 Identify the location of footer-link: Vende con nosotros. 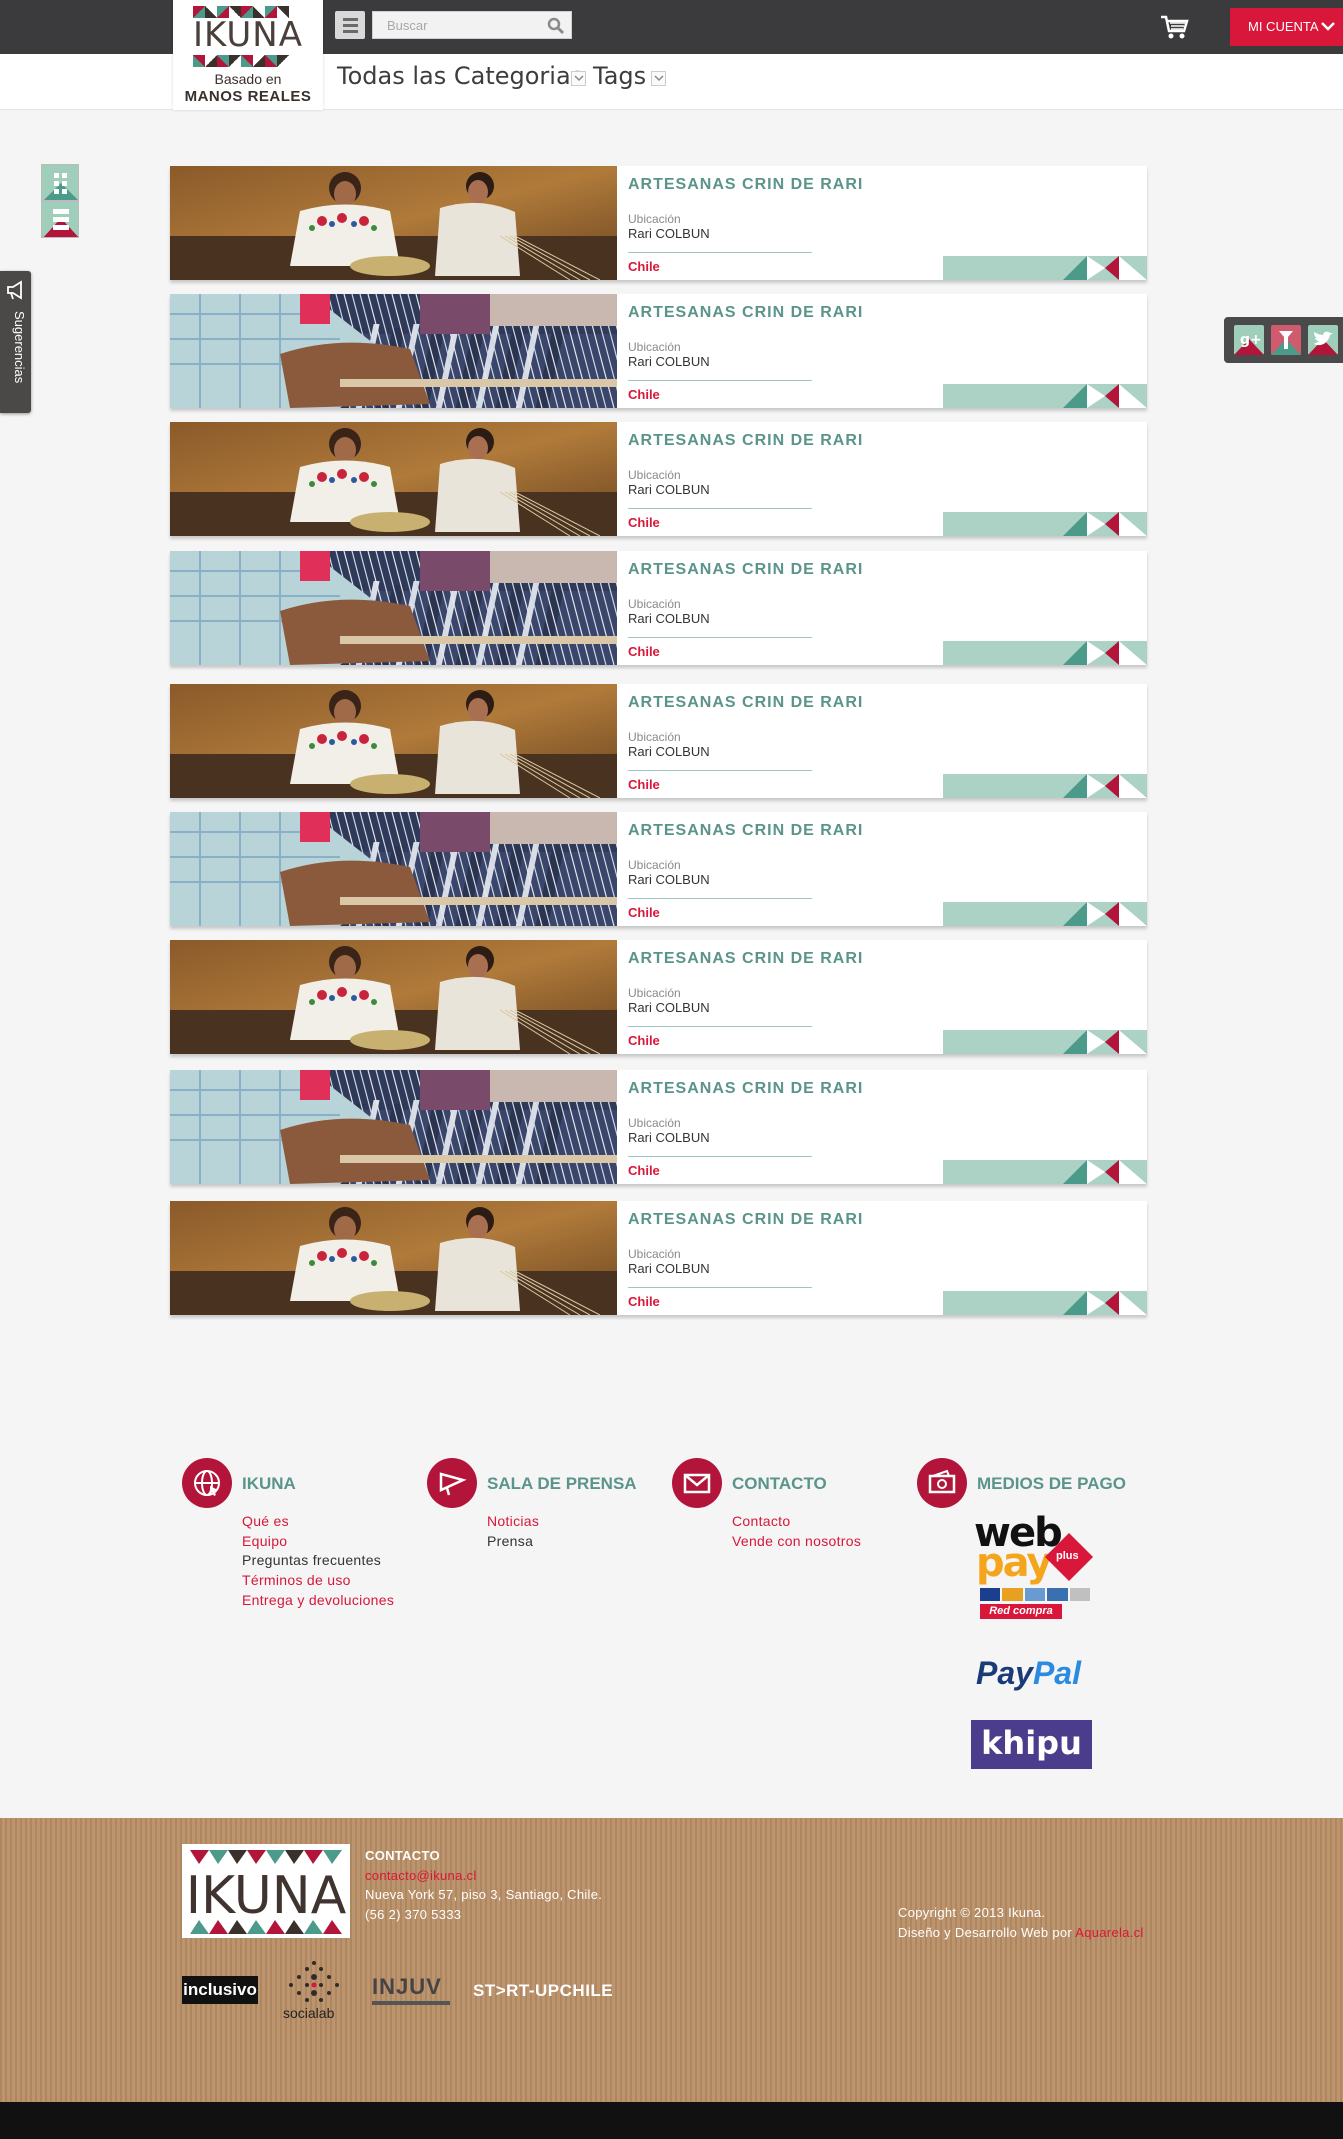
(796, 1542).